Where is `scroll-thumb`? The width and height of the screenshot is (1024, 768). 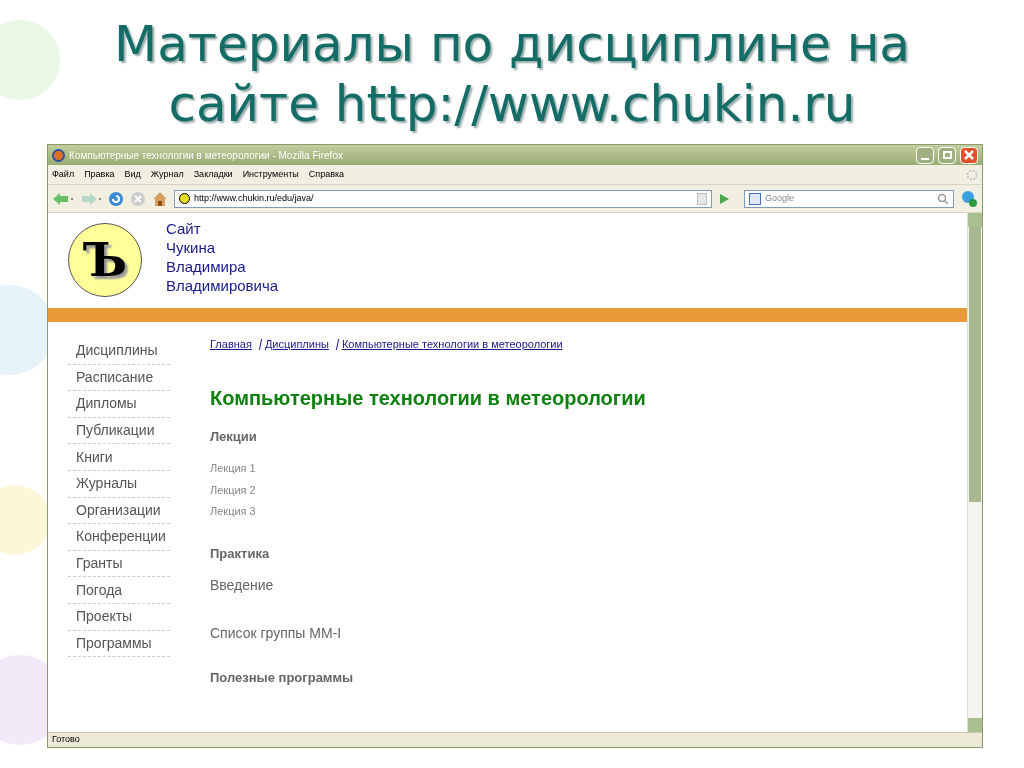
scroll-thumb is located at coordinates (975, 364).